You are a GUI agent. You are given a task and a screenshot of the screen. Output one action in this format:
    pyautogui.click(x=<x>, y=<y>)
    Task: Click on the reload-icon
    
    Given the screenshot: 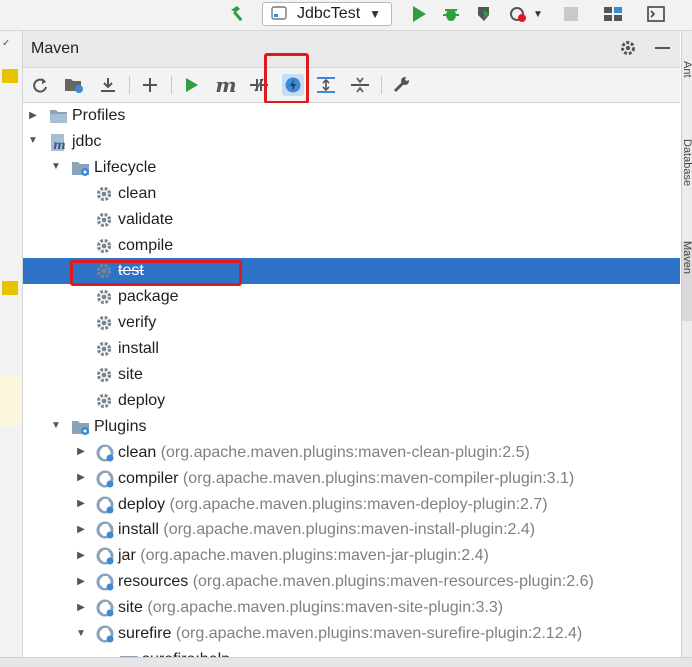 What is the action you would take?
    pyautogui.click(x=40, y=85)
    